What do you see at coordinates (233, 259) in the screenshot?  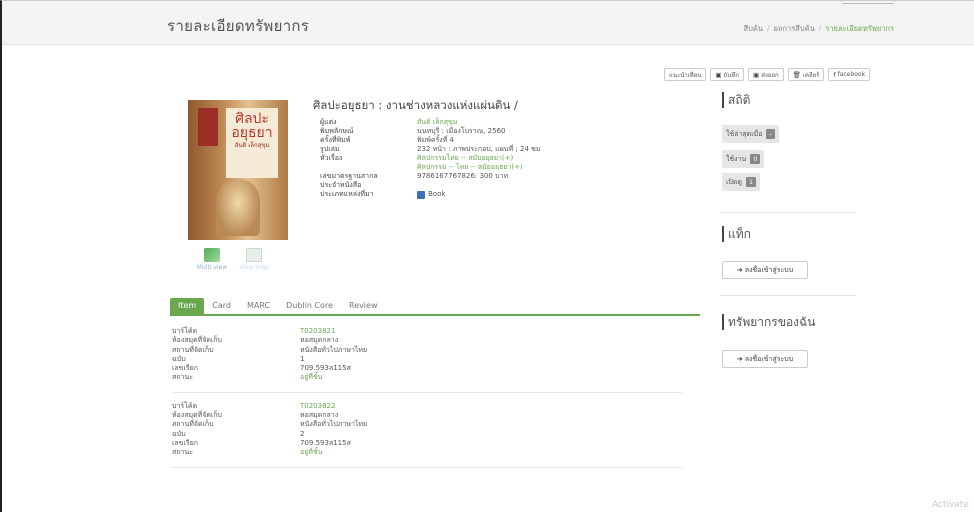 I see `view-options: Multi view View map` at bounding box center [233, 259].